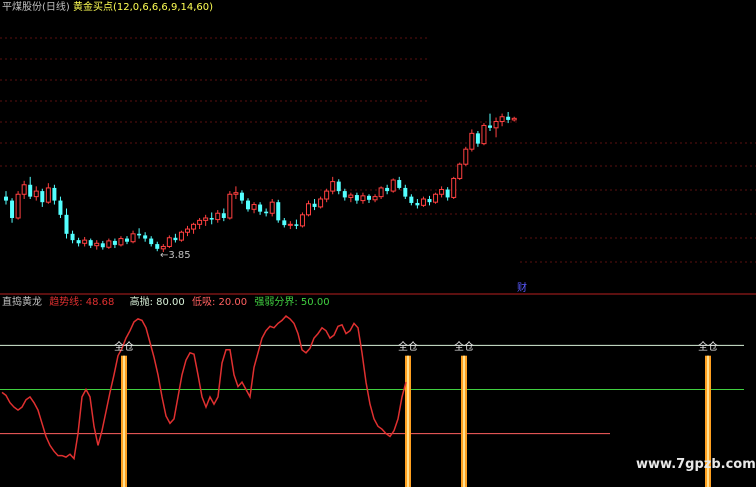  I want to click on financial-report-marker: 财, so click(522, 289).